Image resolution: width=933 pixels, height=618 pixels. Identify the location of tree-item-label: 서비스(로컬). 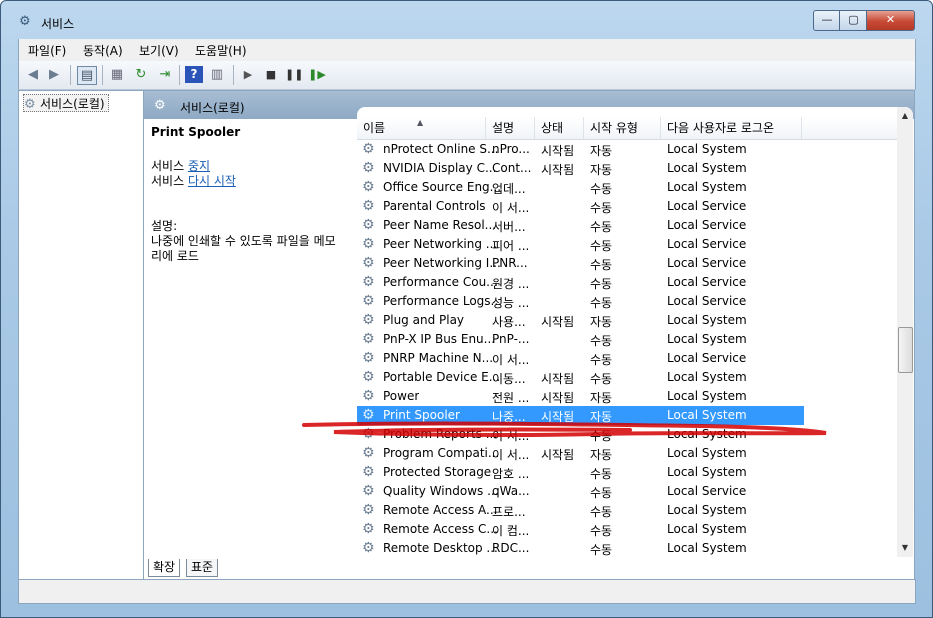
(72, 104).